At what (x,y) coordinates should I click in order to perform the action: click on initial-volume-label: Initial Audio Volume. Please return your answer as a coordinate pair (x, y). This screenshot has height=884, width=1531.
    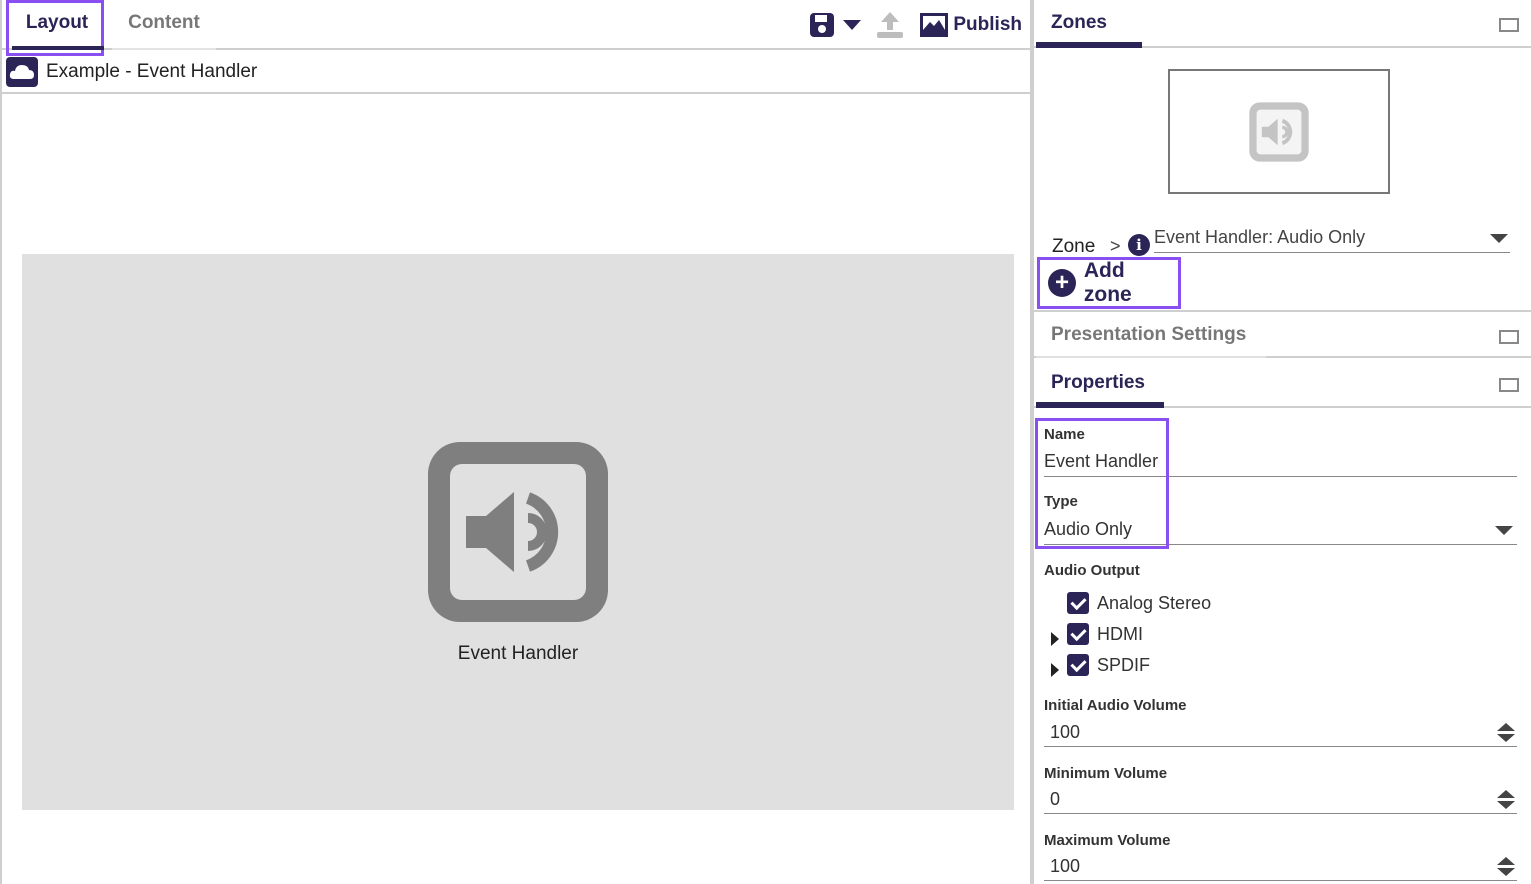
    Looking at the image, I should click on (1115, 705).